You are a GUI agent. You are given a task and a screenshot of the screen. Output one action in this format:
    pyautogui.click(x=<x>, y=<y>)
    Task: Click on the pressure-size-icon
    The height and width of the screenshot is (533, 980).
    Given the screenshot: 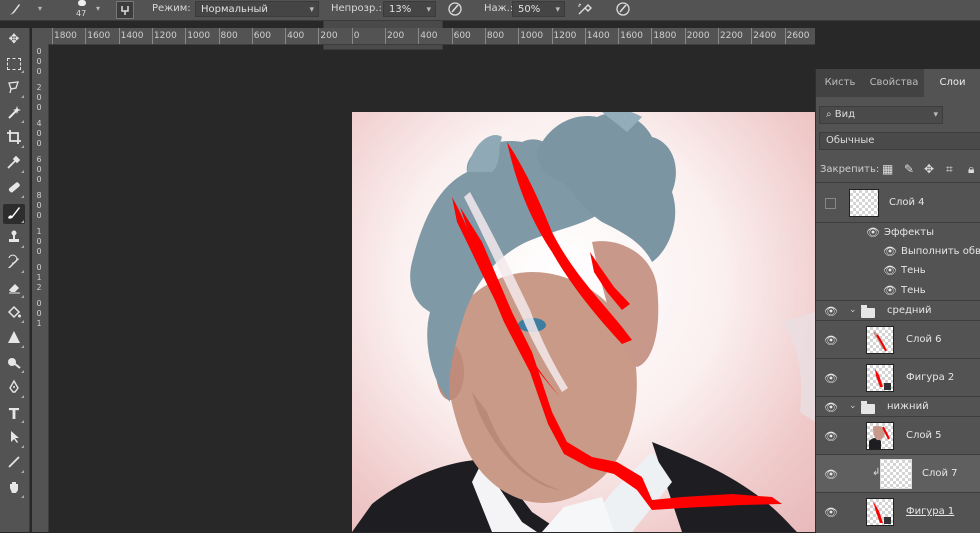 What is the action you would take?
    pyautogui.click(x=623, y=10)
    